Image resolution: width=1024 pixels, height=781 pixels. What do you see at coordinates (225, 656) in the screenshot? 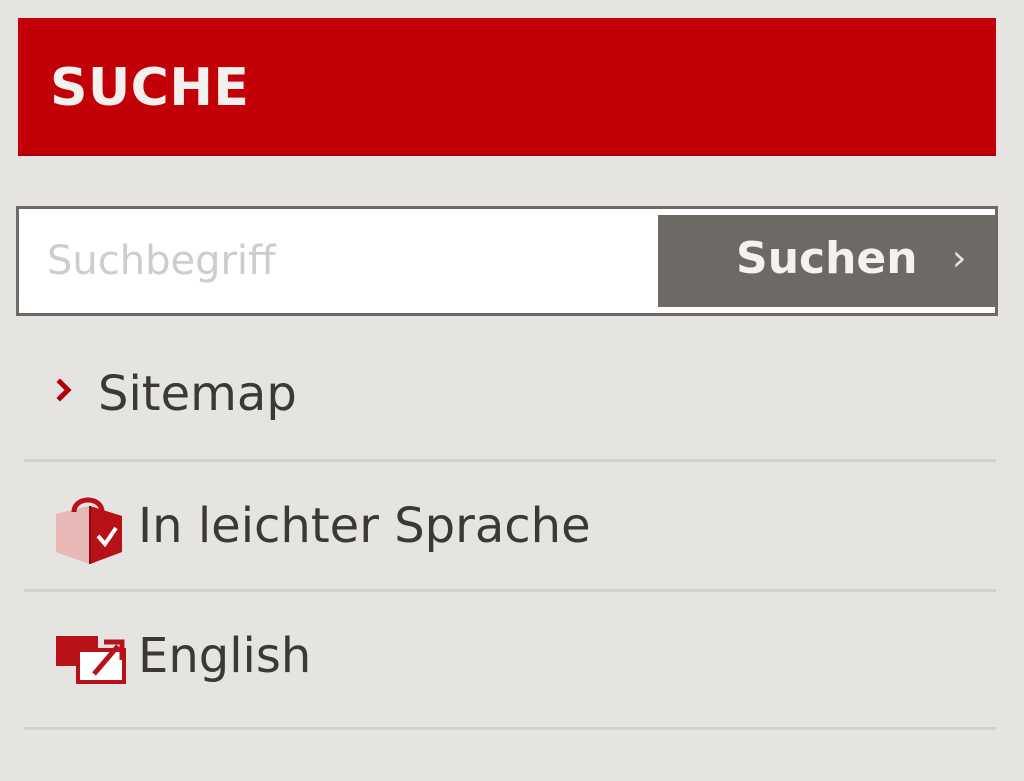
I see `english-link-label: English` at bounding box center [225, 656].